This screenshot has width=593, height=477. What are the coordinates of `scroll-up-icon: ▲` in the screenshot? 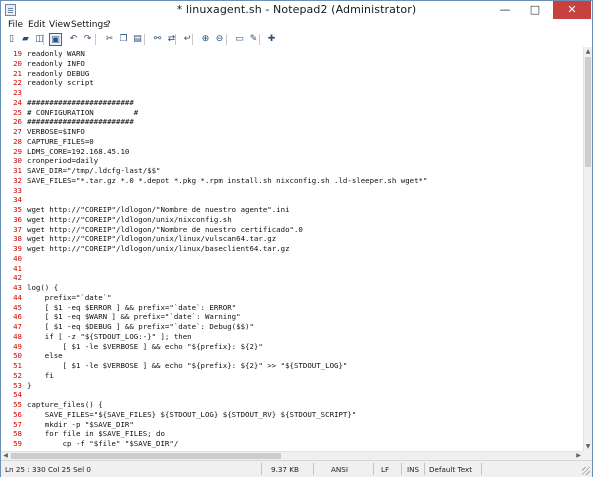 It's located at (588, 51).